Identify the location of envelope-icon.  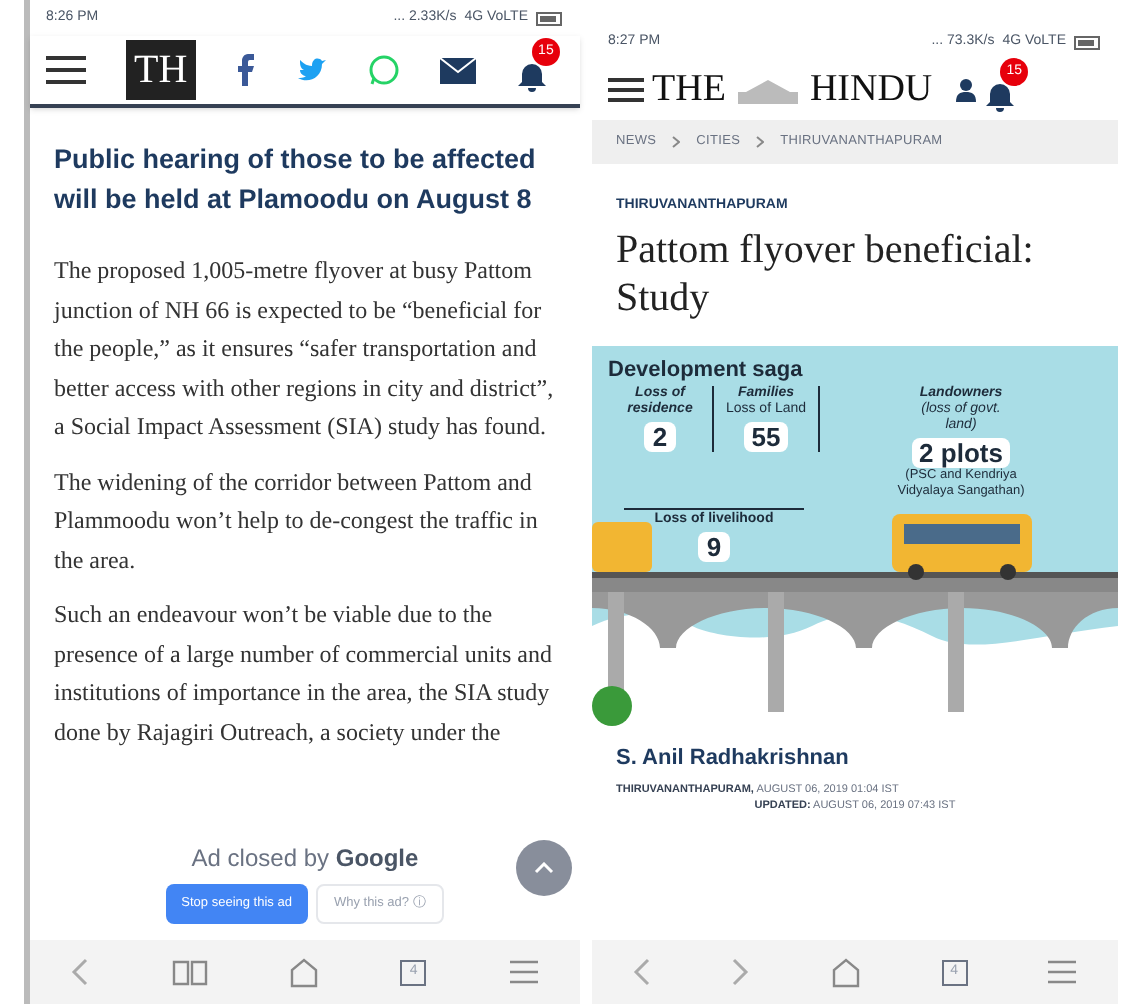
(457, 70).